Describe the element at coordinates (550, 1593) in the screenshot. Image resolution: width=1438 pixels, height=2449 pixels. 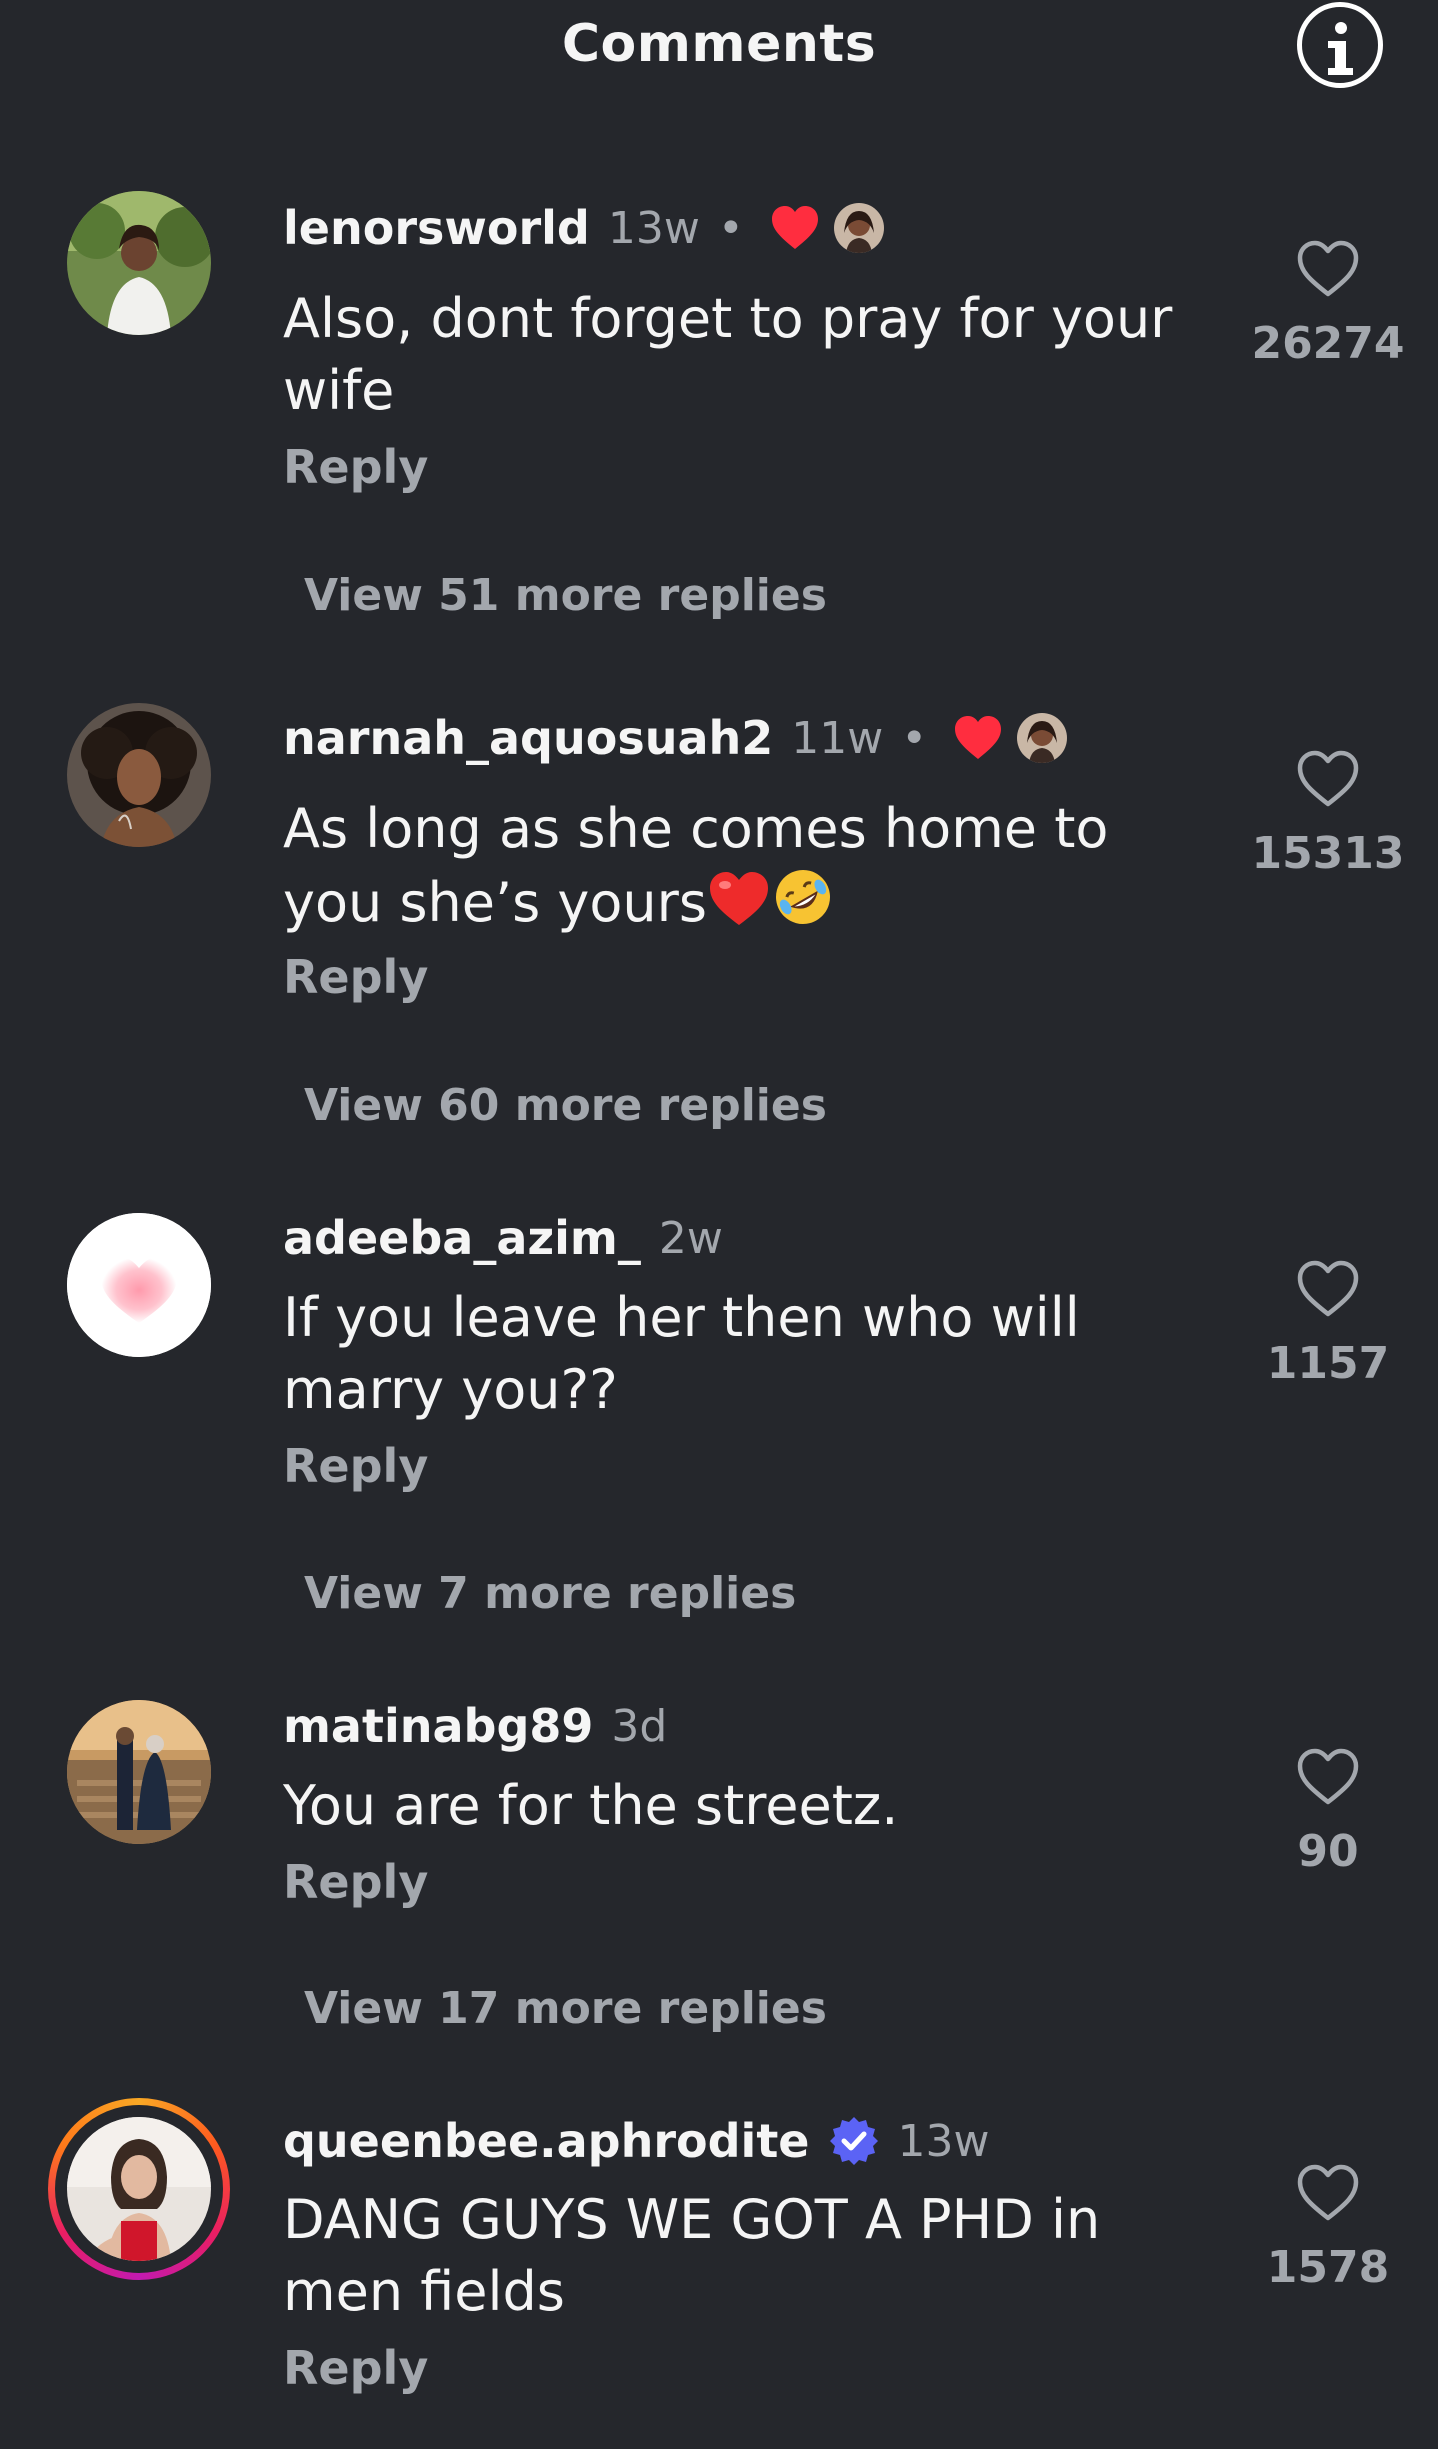
I see `view-replies-link: View 7 more replies` at that location.